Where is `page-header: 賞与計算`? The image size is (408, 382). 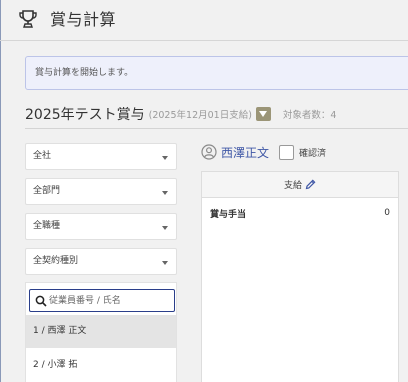 page-header: 賞与計算 is located at coordinates (67, 18).